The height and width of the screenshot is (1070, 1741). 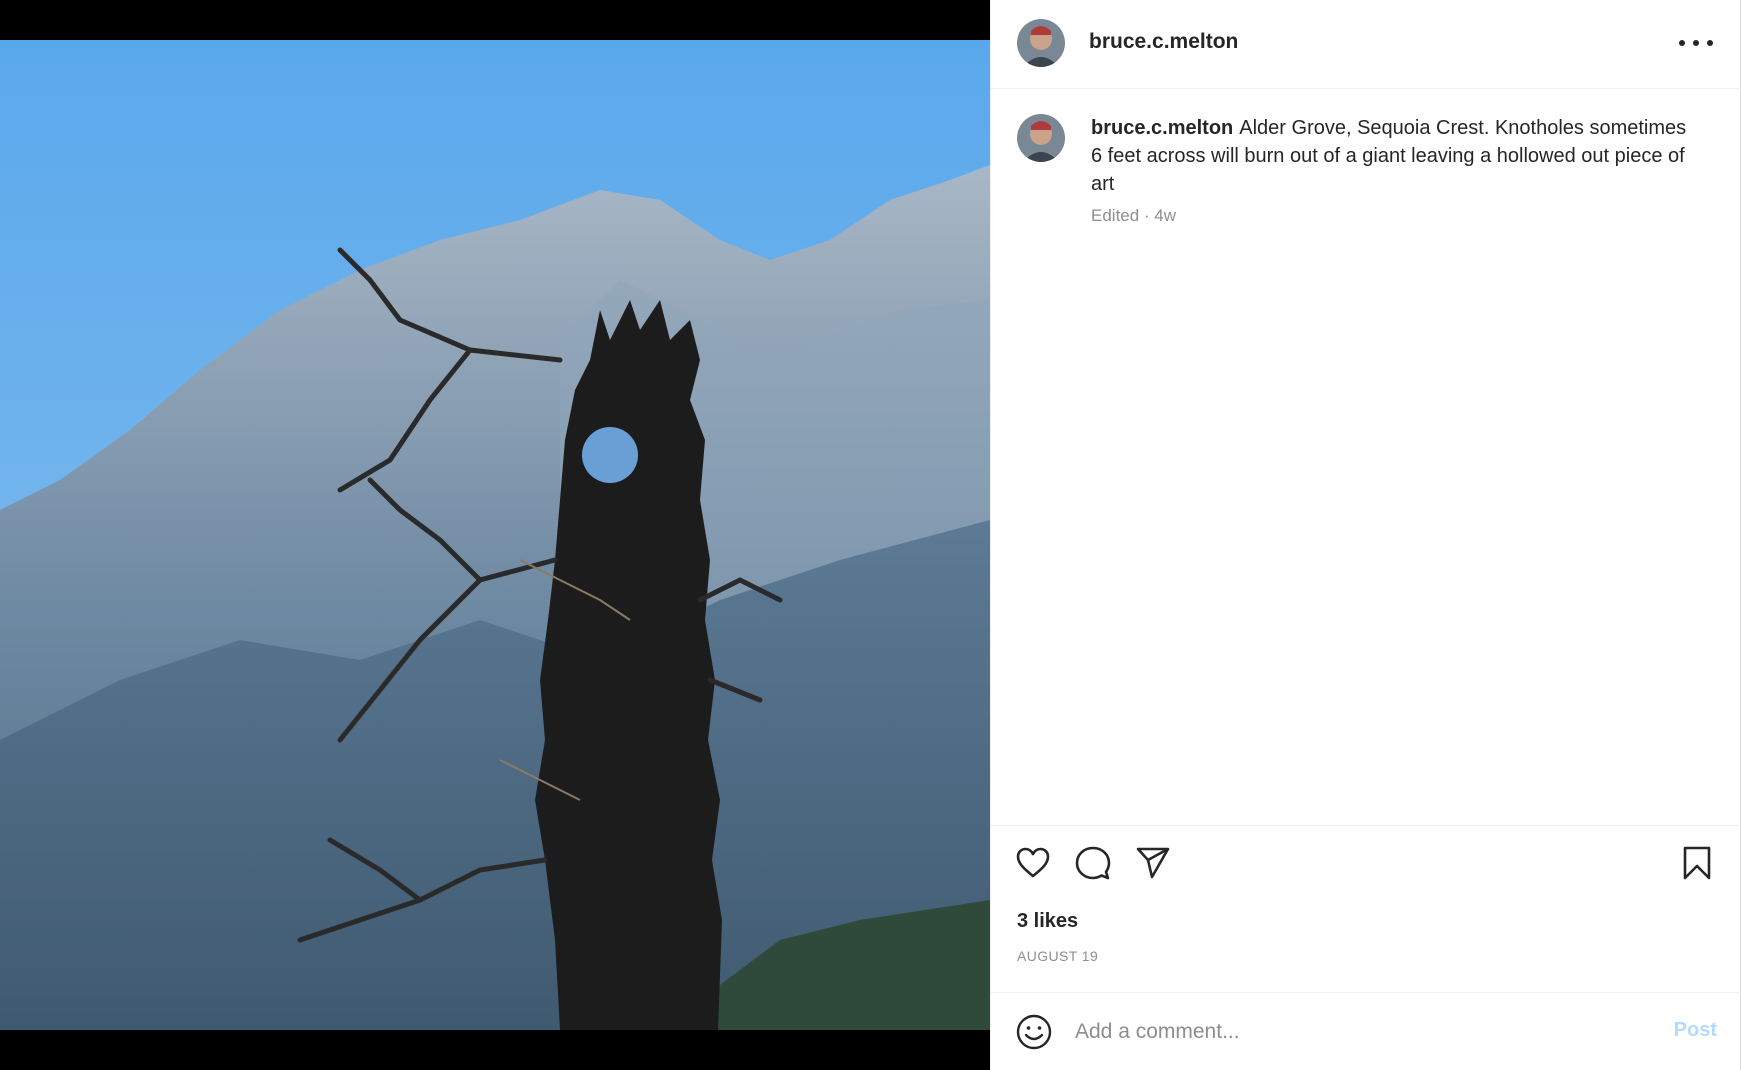 I want to click on post-date: AUGUST 19, so click(x=1057, y=956).